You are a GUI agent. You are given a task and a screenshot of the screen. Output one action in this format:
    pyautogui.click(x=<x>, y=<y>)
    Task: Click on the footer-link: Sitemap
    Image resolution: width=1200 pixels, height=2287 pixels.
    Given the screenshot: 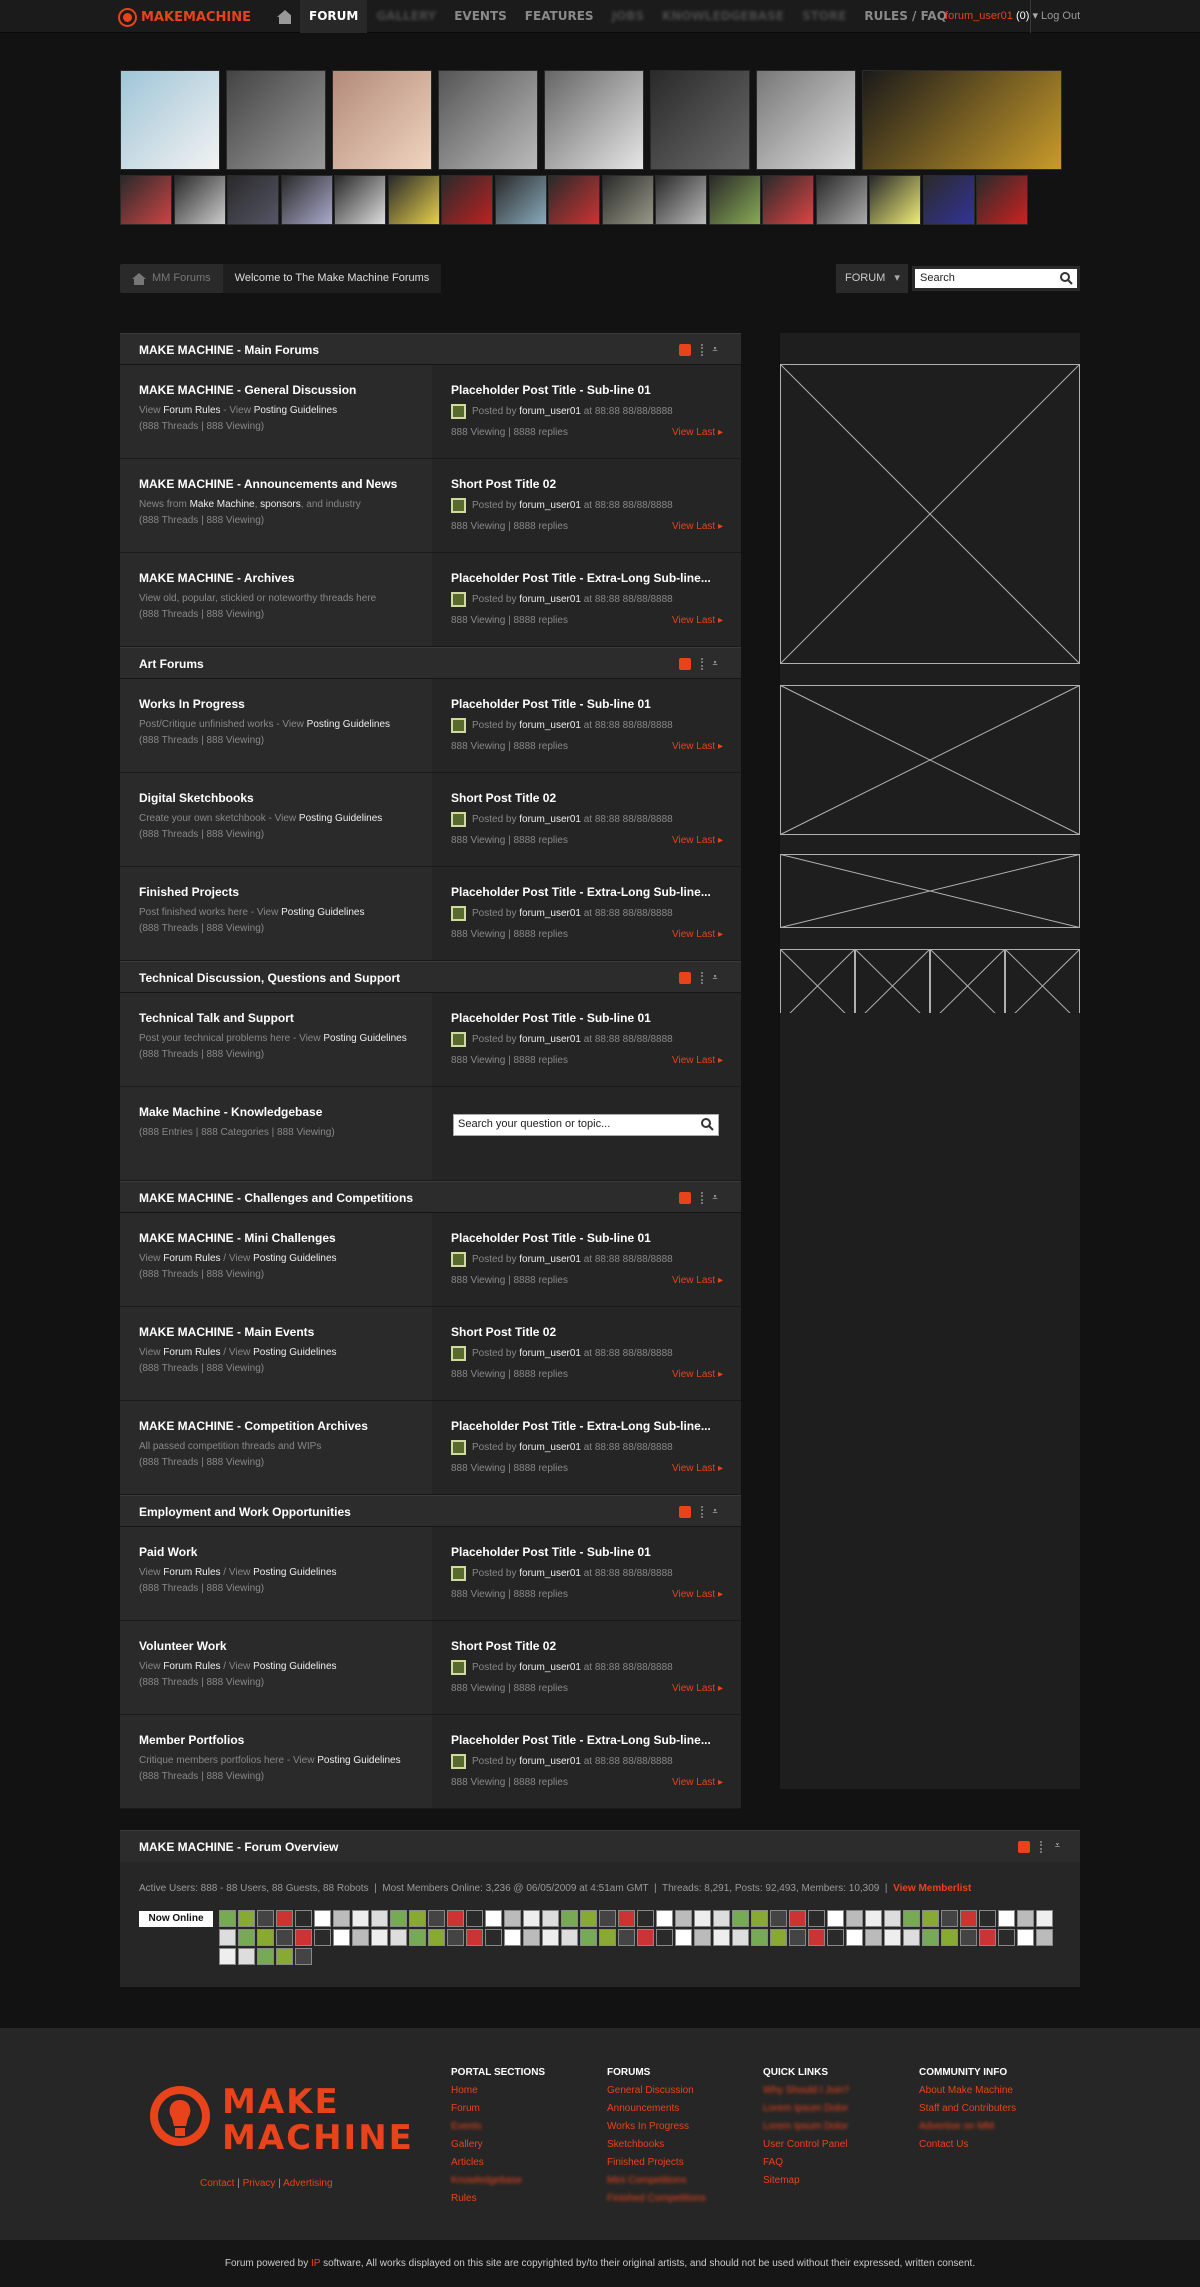 What is the action you would take?
    pyautogui.click(x=806, y=2181)
    